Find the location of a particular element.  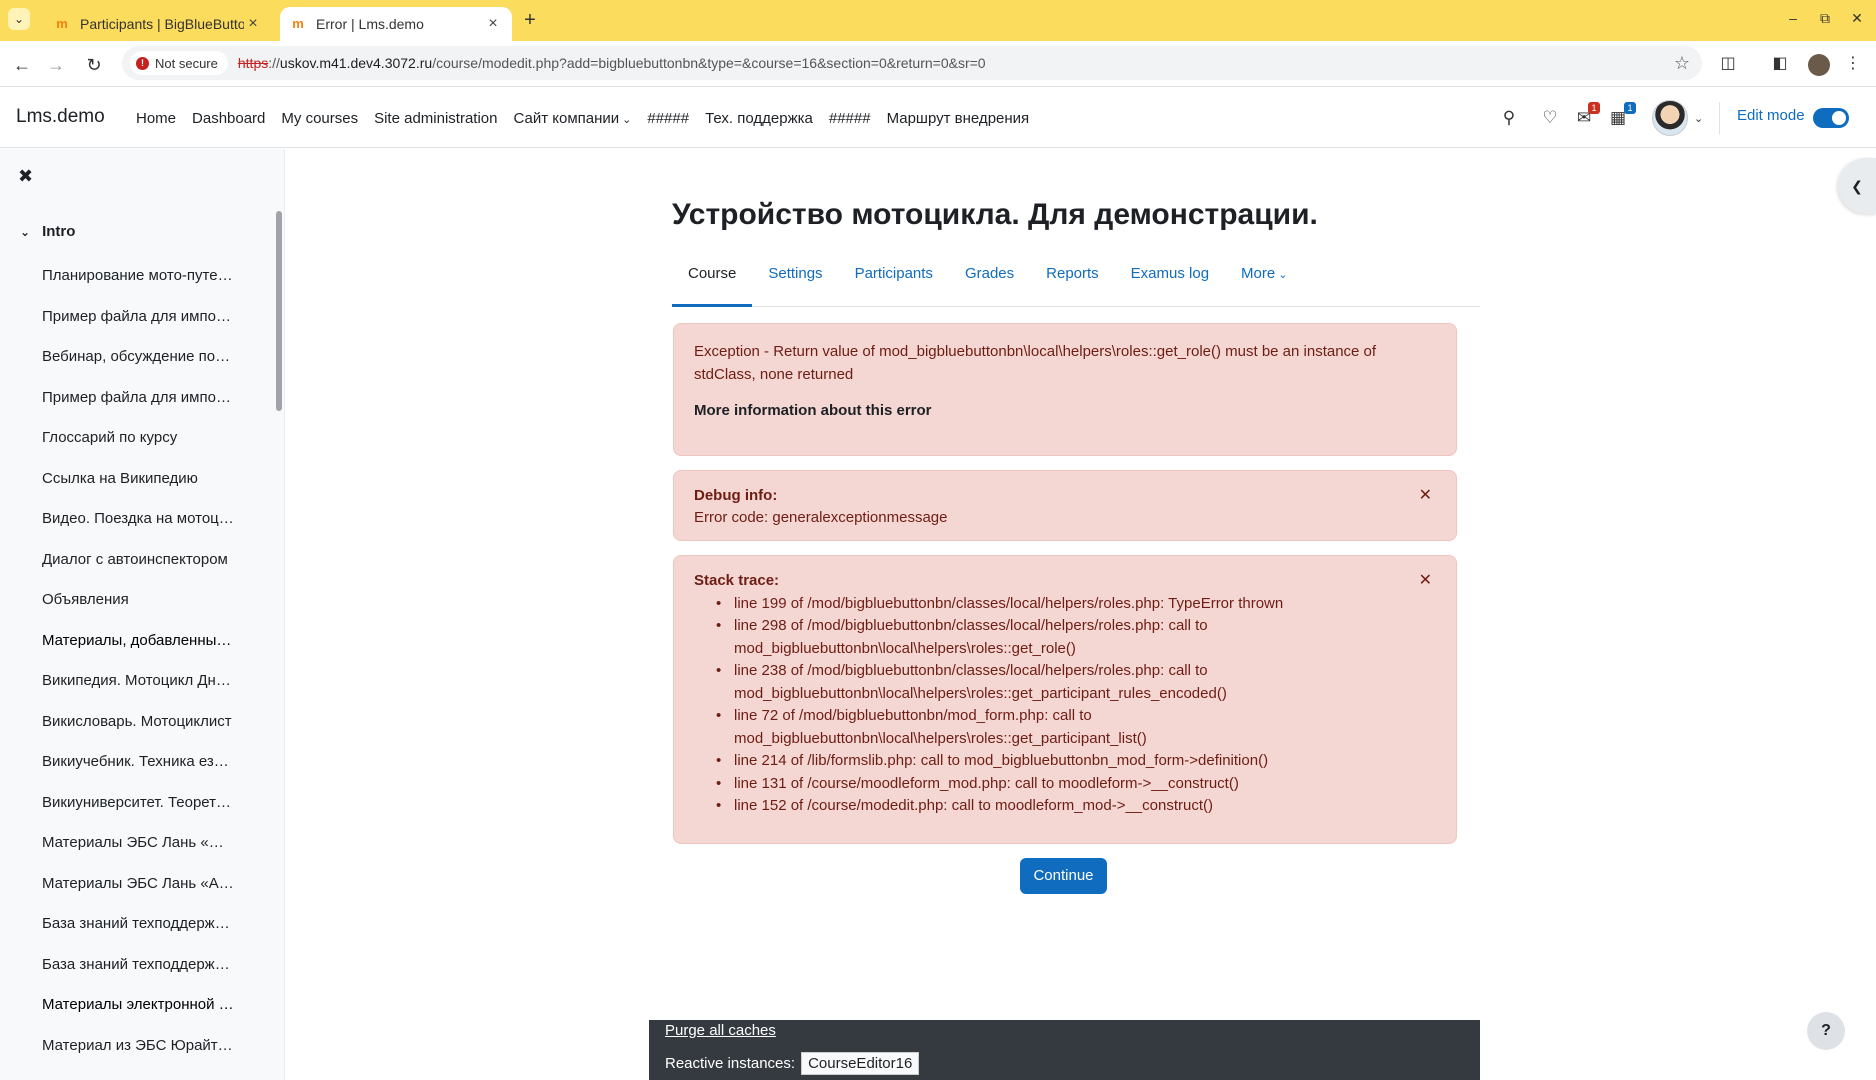

course-index-item: Глоссарий по курсу is located at coordinates (142, 438).